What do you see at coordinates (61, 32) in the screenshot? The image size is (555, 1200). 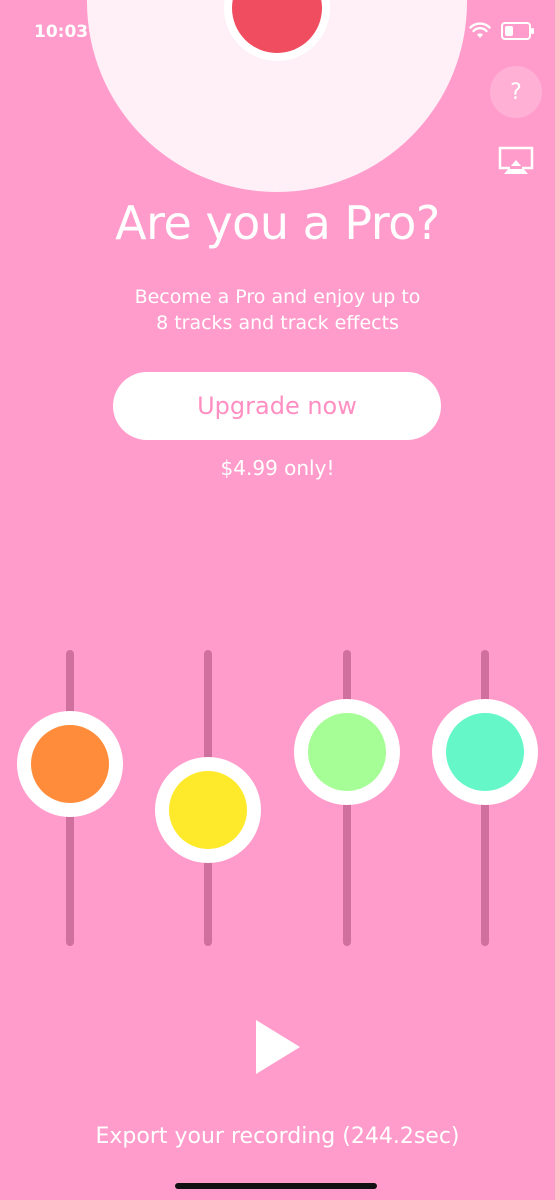 I see `status-time: 10:03` at bounding box center [61, 32].